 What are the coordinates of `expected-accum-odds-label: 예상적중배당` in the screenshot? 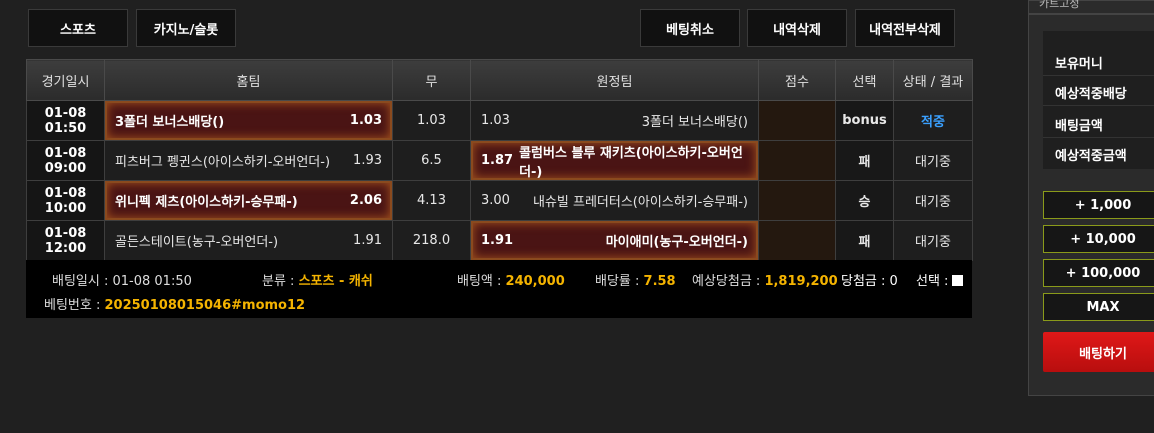 It's located at (1091, 94).